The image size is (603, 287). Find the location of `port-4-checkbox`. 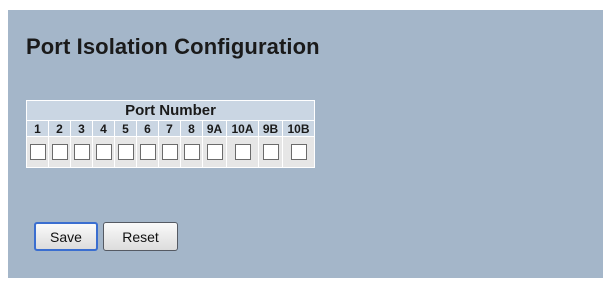

port-4-checkbox is located at coordinates (103, 151).